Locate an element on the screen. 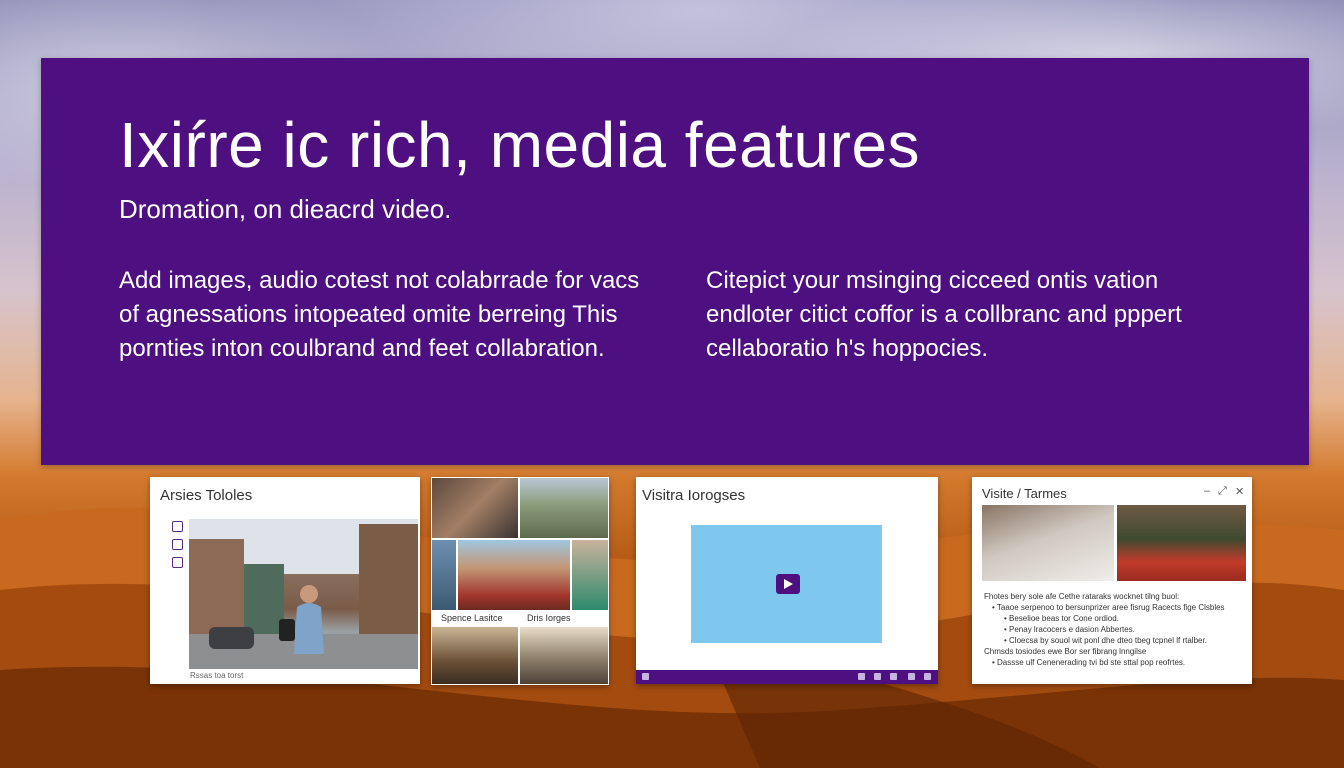  photo-caption: Rssas toa torst is located at coordinates (217, 675).